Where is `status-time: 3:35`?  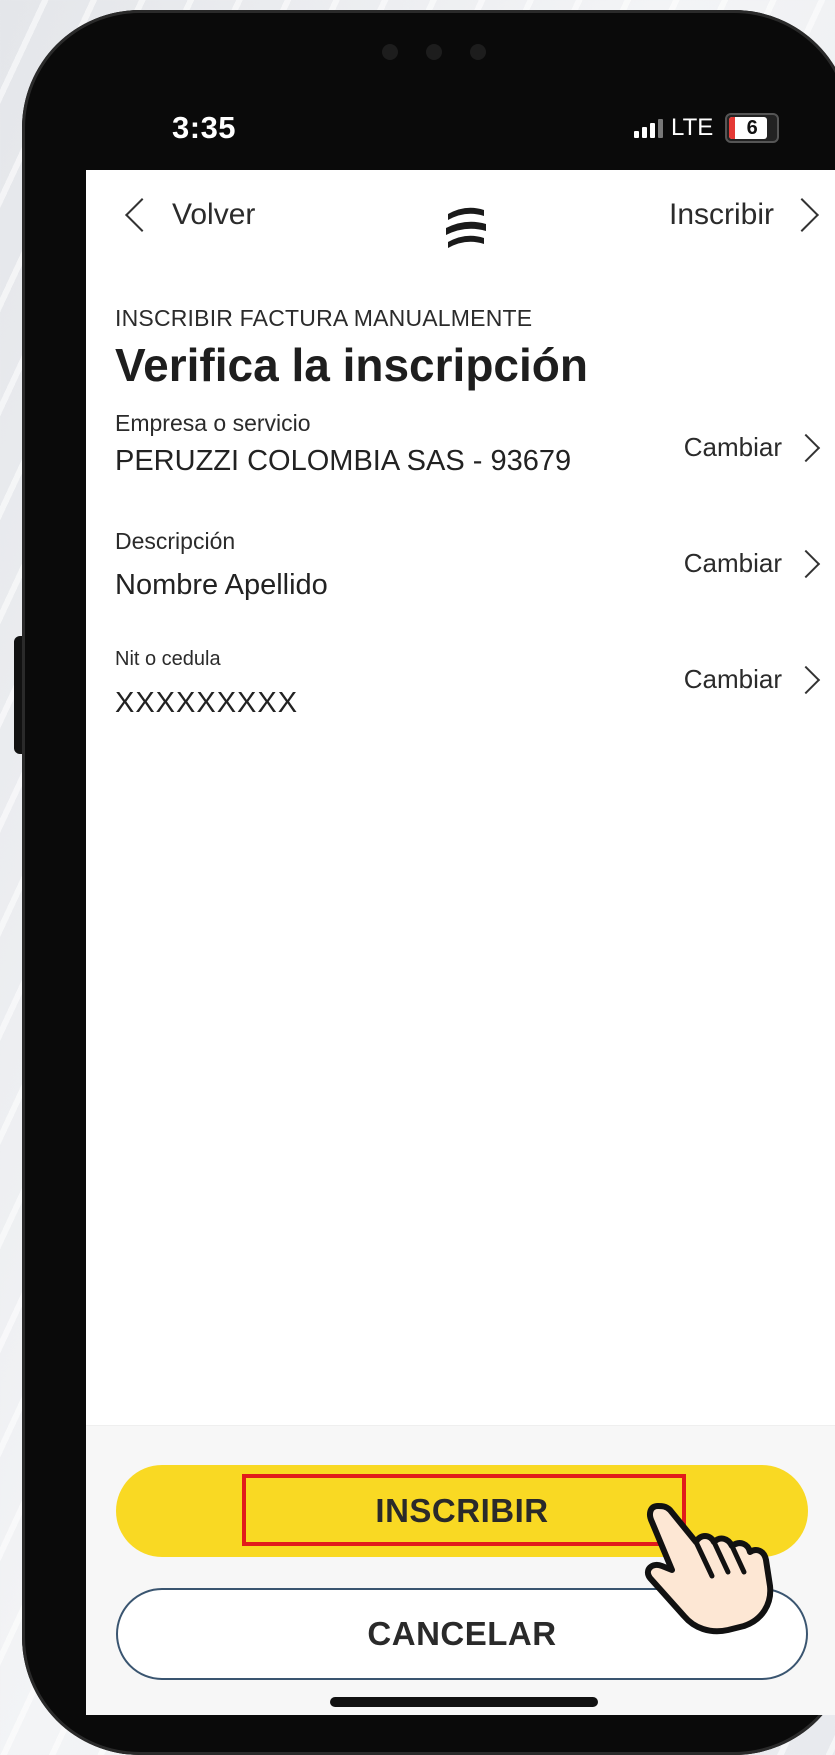
status-time: 3:35 is located at coordinates (204, 127).